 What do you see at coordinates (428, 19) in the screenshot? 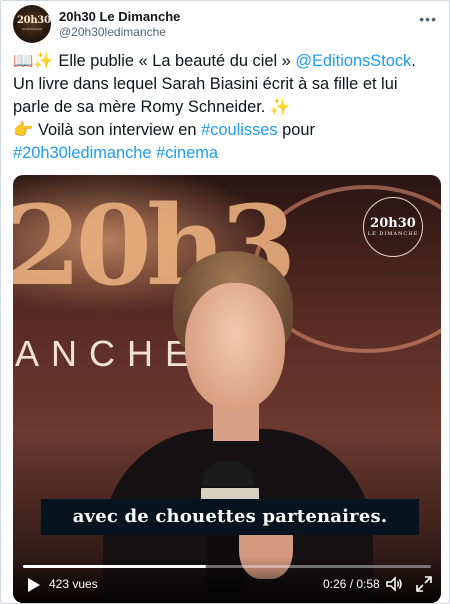
I see `more-icon: •••` at bounding box center [428, 19].